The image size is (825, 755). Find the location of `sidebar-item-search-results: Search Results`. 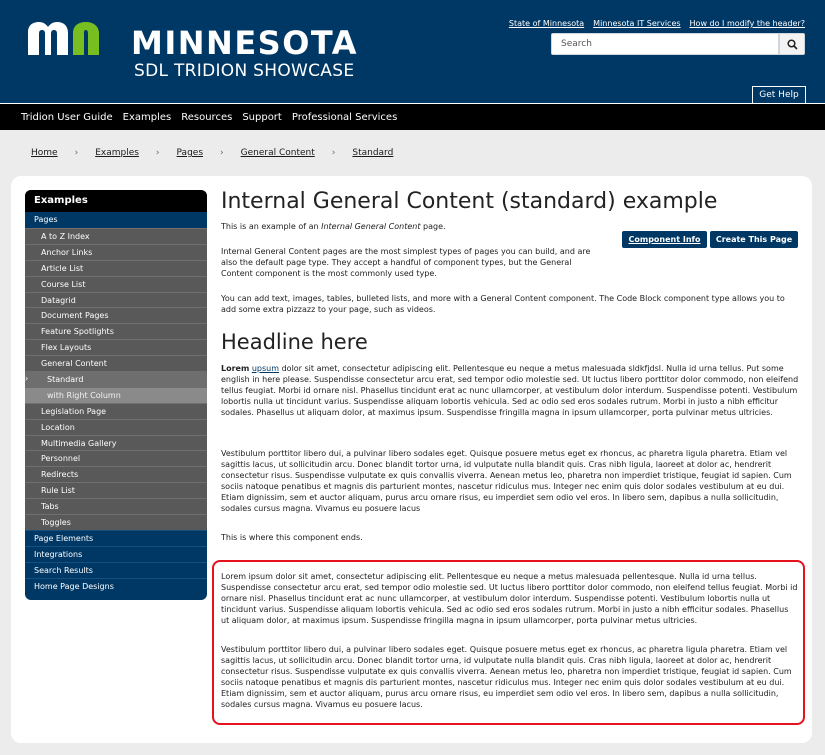

sidebar-item-search-results: Search Results is located at coordinates (116, 569).